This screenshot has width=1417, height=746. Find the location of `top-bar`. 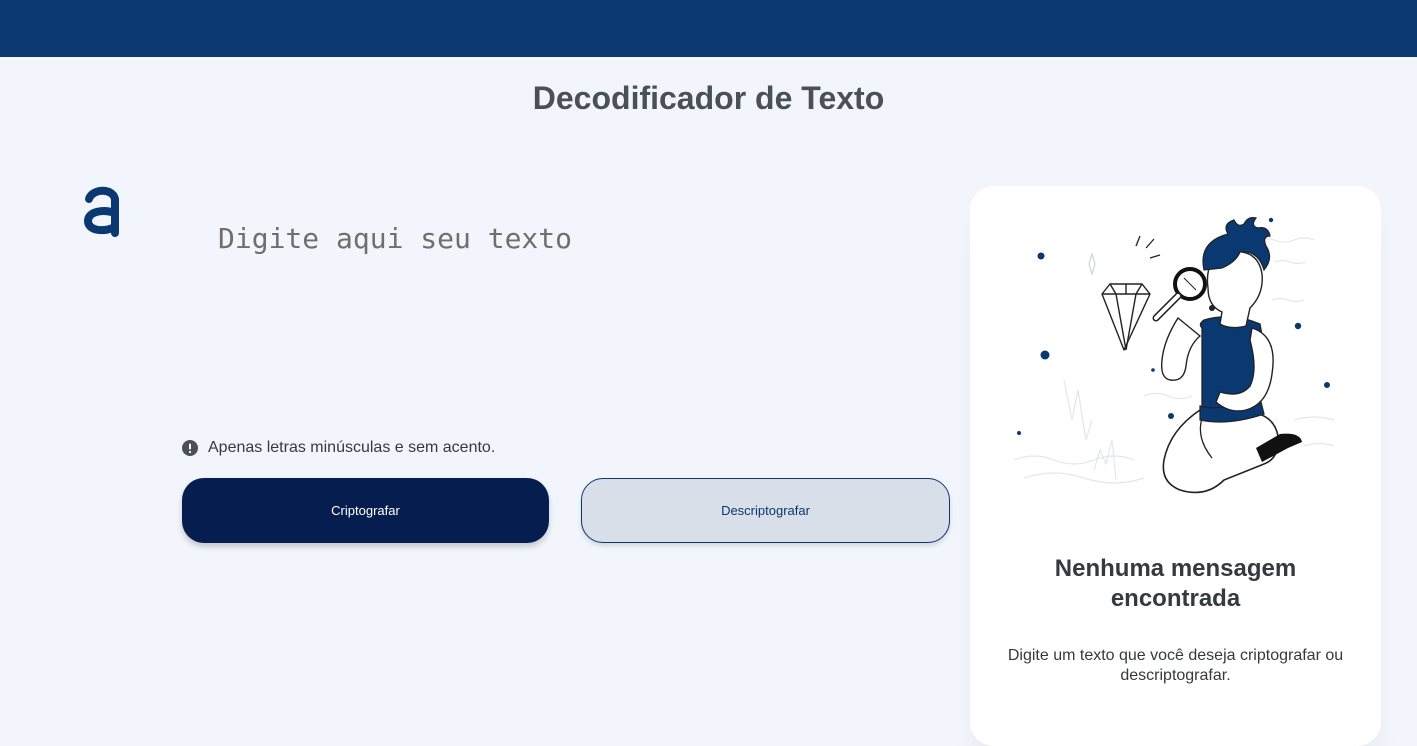

top-bar is located at coordinates (708, 28).